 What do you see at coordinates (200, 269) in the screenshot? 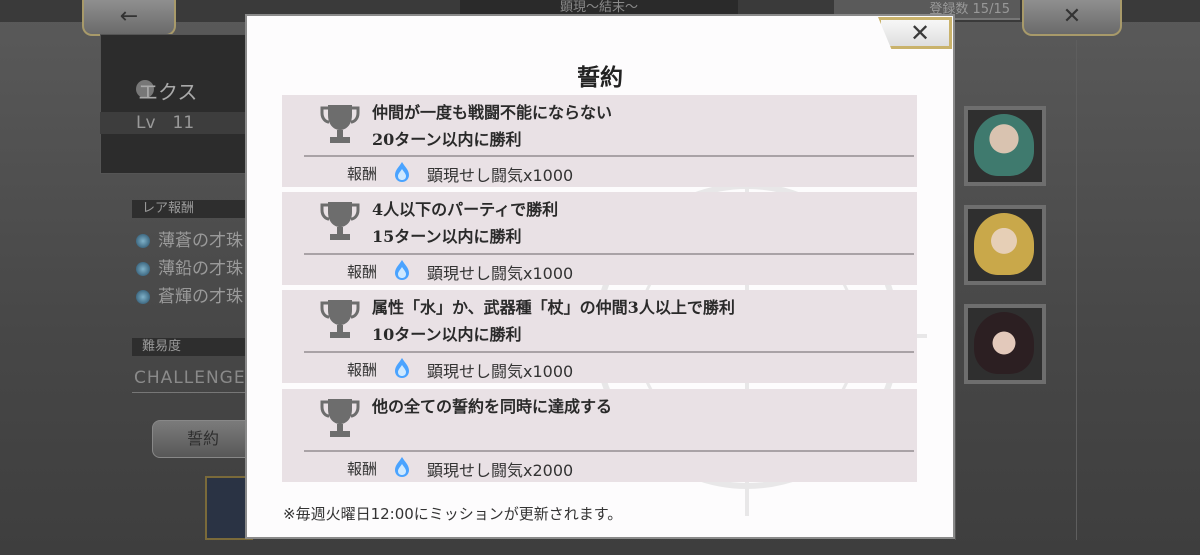
I see `rare-reward-label: 薄鉛の才珠` at bounding box center [200, 269].